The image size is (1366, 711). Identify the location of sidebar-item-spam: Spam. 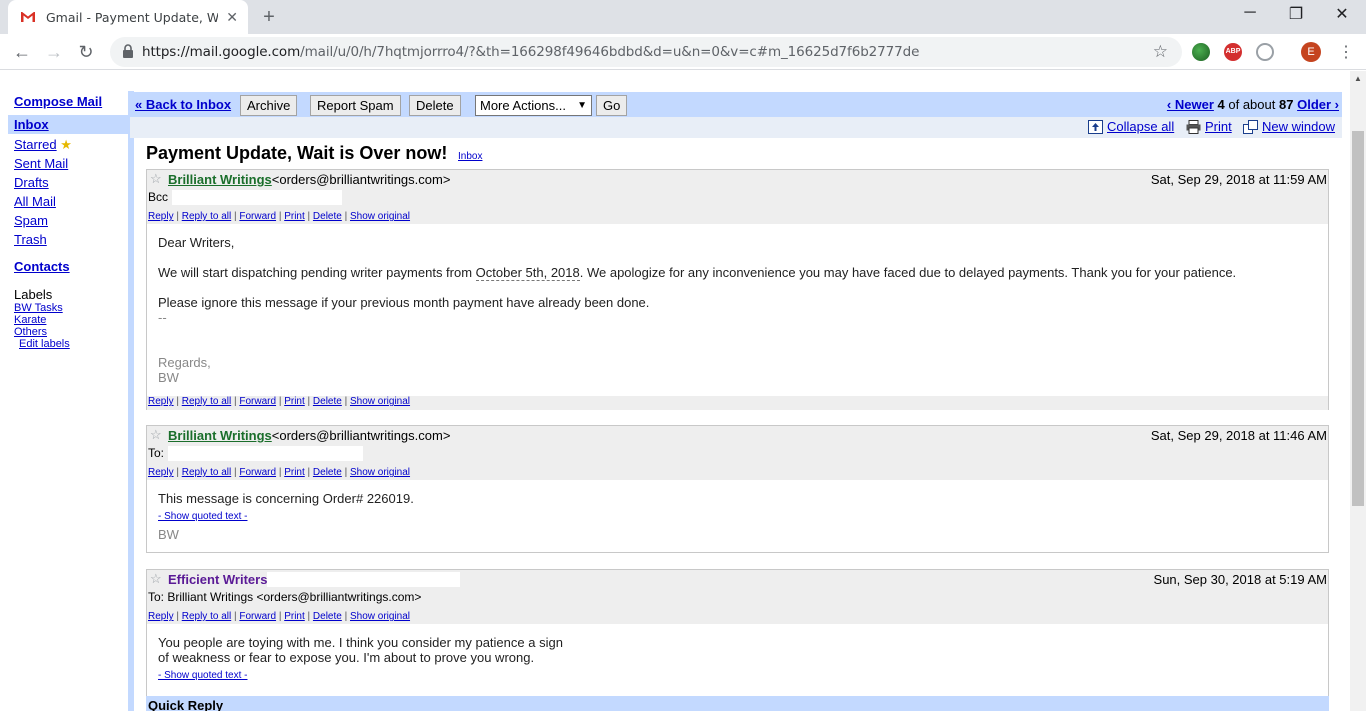
(31, 220).